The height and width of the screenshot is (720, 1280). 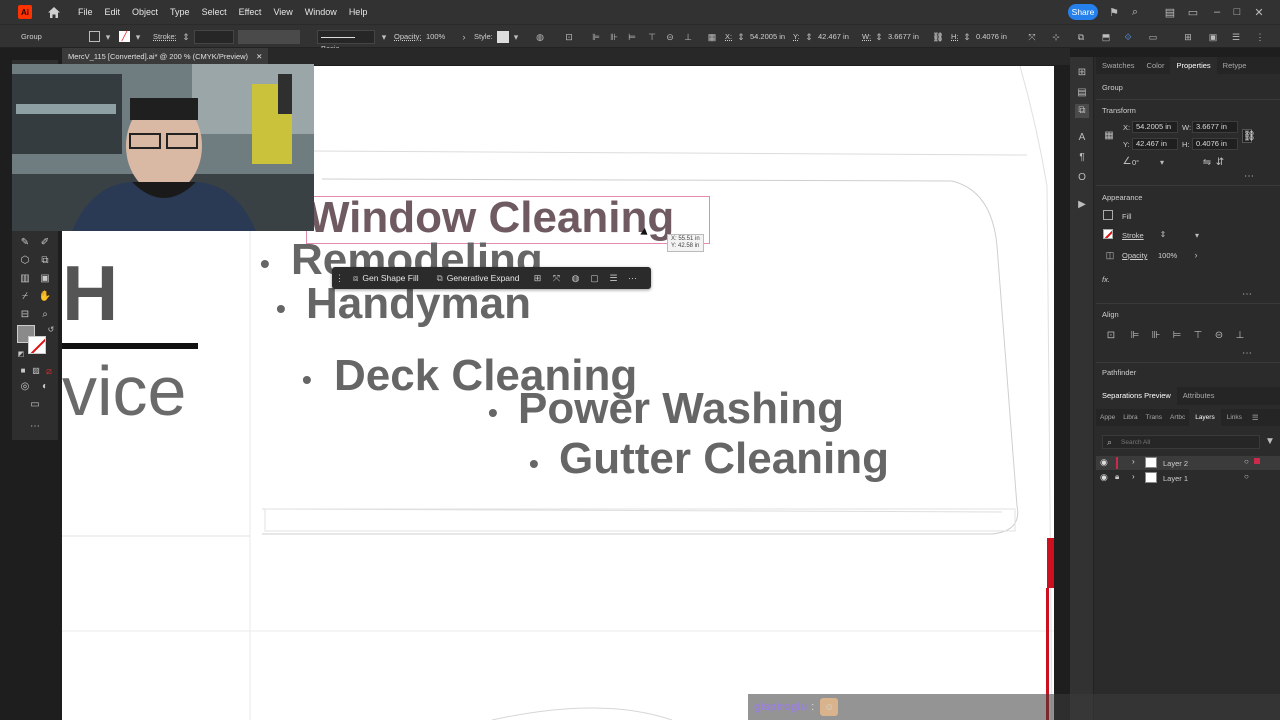 I want to click on app-logo: Ai, so click(x=25, y=12).